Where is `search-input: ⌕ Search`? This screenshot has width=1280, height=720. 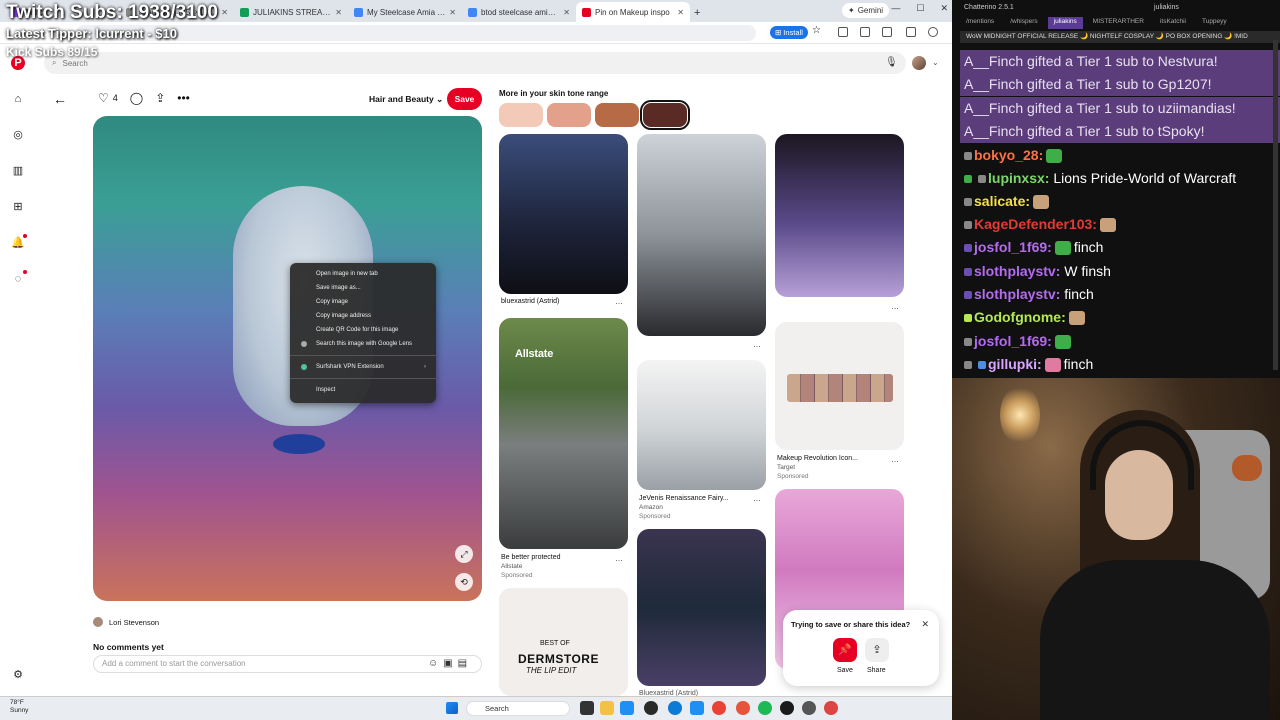
search-input: ⌕ Search is located at coordinates (475, 63).